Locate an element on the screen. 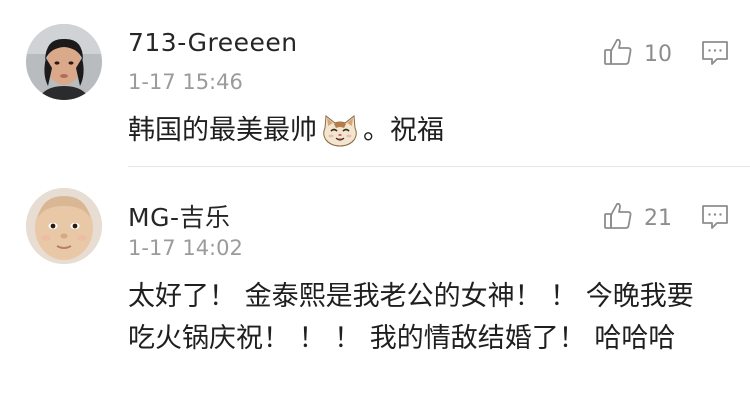 The height and width of the screenshot is (410, 750). timestamp: 1-17 15:46 is located at coordinates (185, 82).